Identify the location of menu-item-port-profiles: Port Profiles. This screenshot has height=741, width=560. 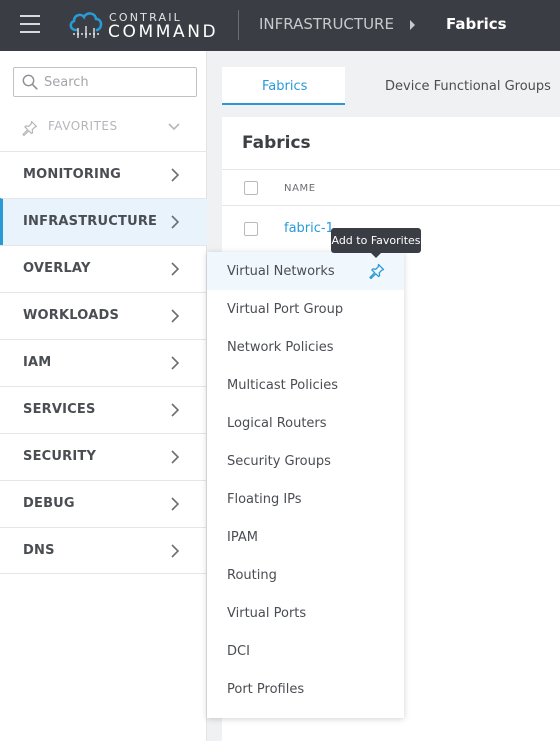
(305, 689).